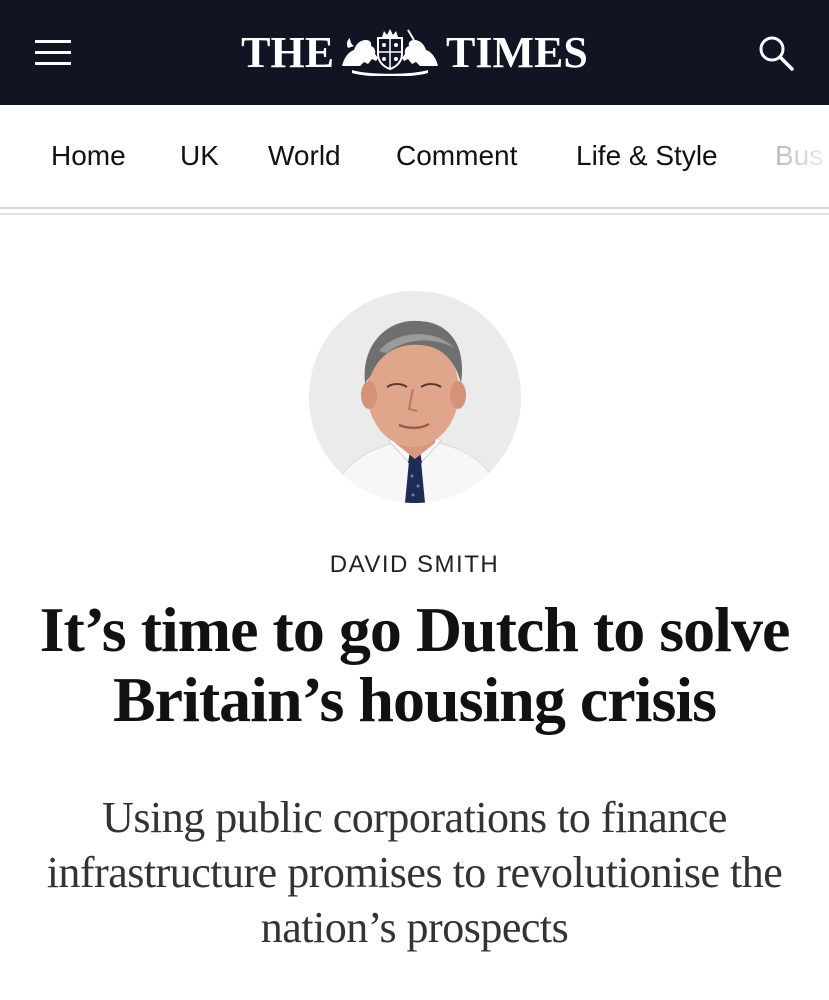 The width and height of the screenshot is (829, 1000). I want to click on top-header-bar: THE TIMES, so click(414, 52).